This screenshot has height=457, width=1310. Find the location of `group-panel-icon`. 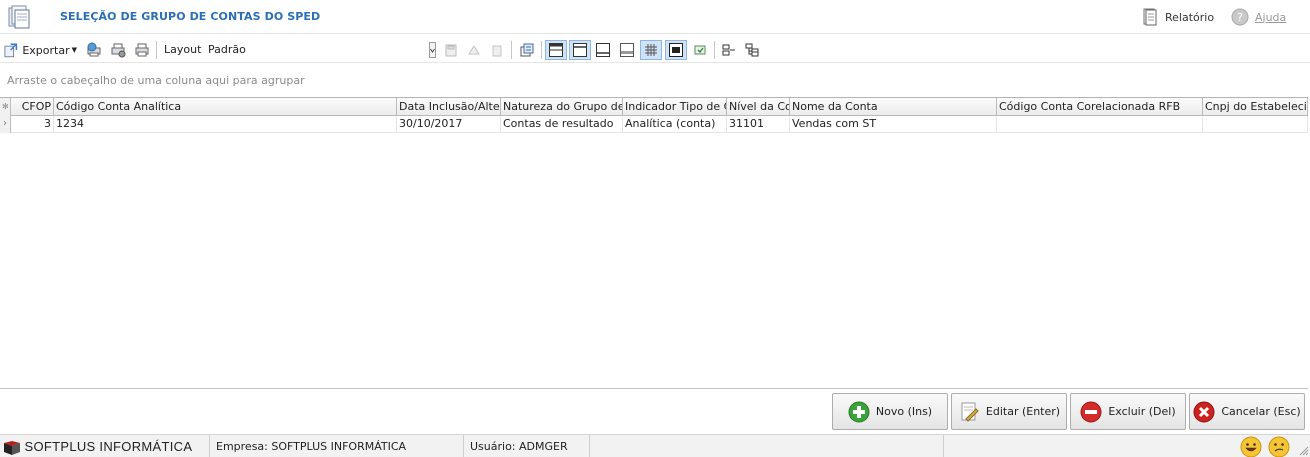

group-panel-icon is located at coordinates (556, 50).